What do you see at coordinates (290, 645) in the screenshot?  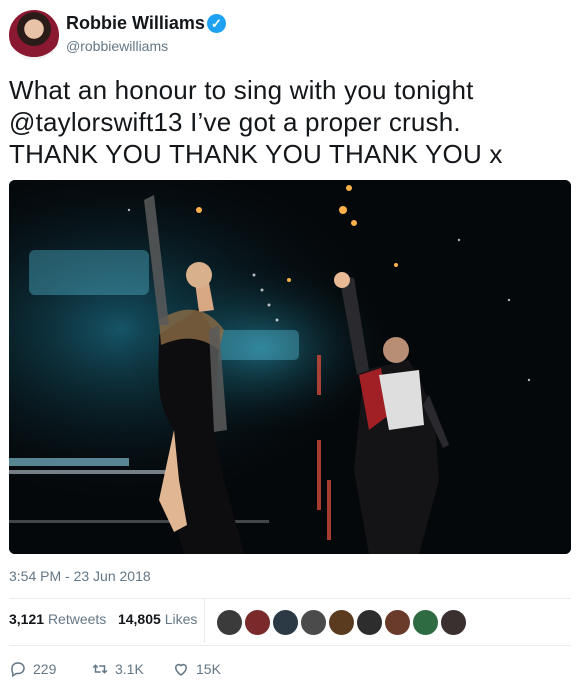 I see `divider-bottom` at bounding box center [290, 645].